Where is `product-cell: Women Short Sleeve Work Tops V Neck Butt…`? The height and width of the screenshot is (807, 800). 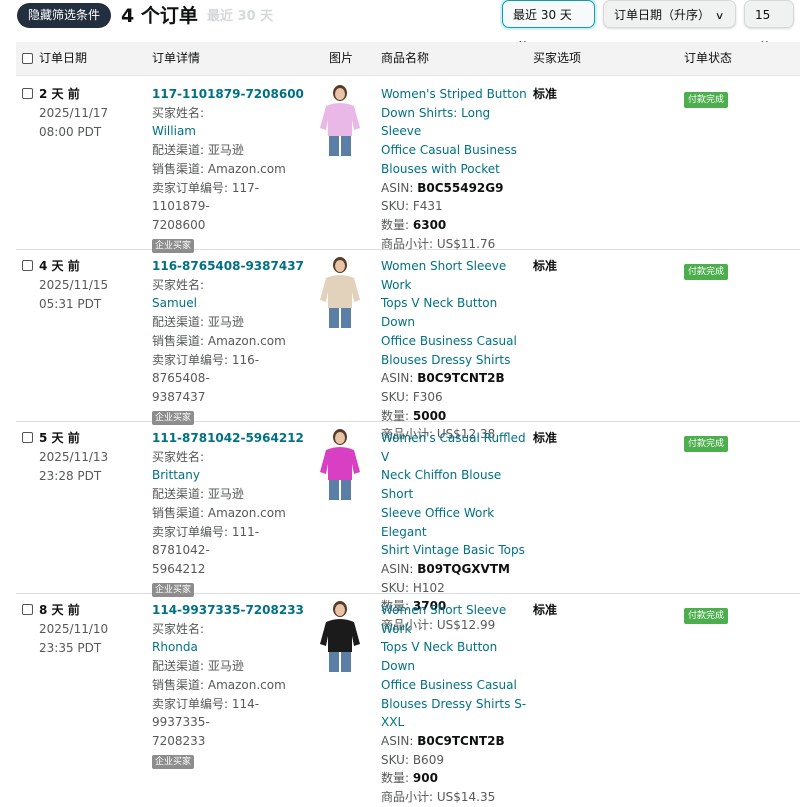 product-cell: Women Short Sleeve Work Tops V Neck Butt… is located at coordinates (456, 704).